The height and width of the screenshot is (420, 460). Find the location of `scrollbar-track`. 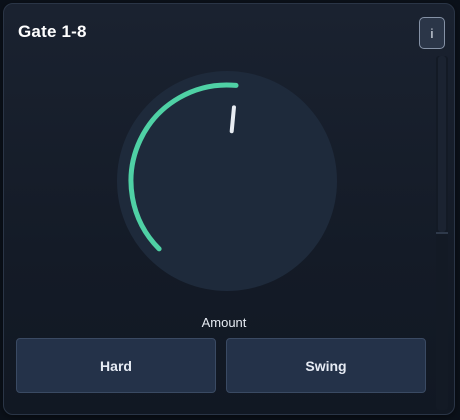

scrollbar-track is located at coordinates (442, 233).